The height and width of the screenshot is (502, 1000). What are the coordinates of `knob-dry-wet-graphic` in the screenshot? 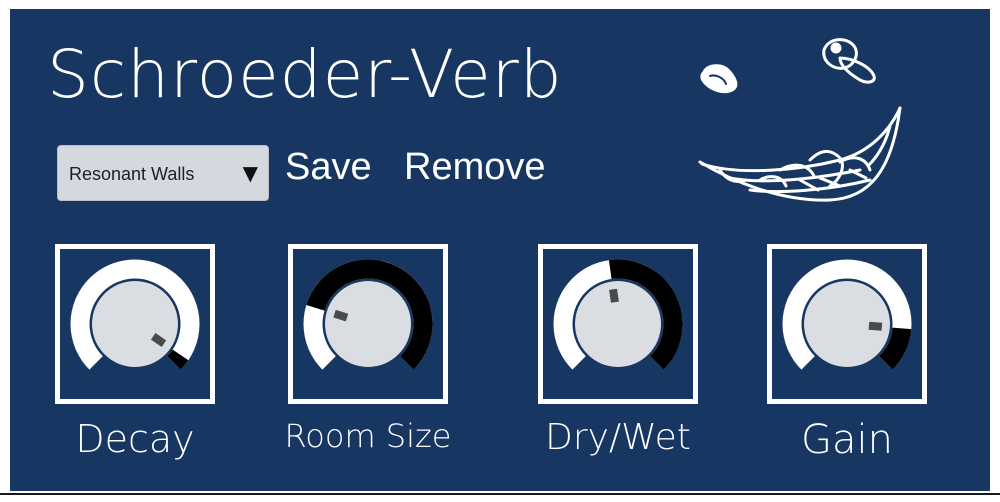 It's located at (618, 314).